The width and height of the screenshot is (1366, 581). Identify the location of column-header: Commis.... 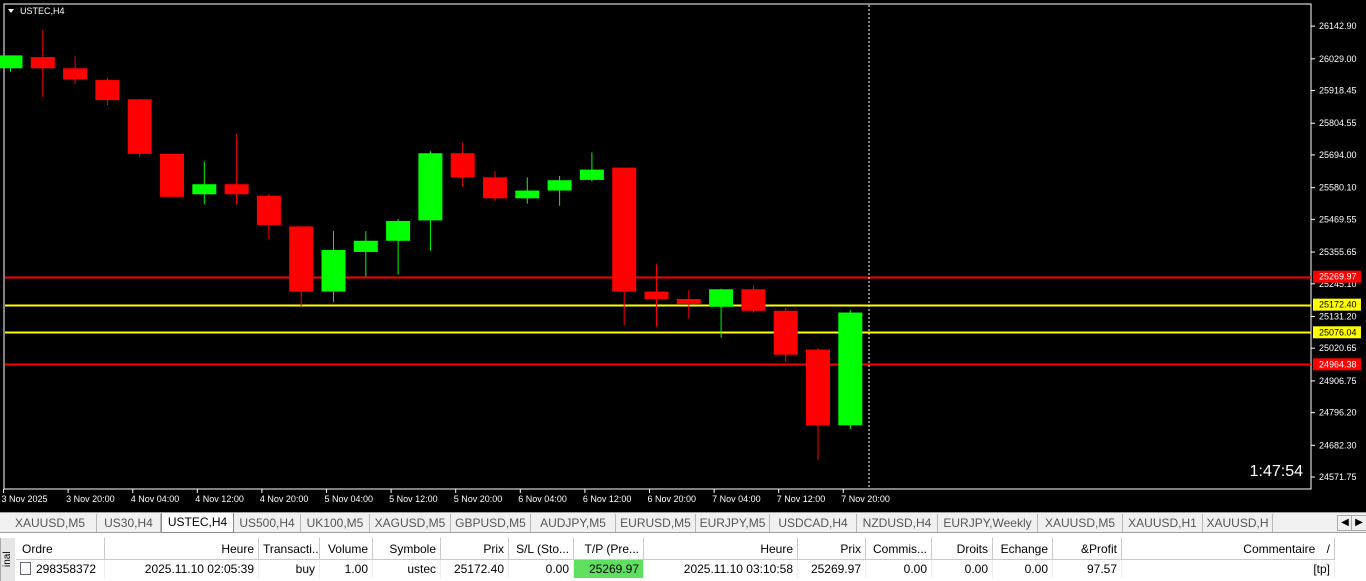
(898, 549).